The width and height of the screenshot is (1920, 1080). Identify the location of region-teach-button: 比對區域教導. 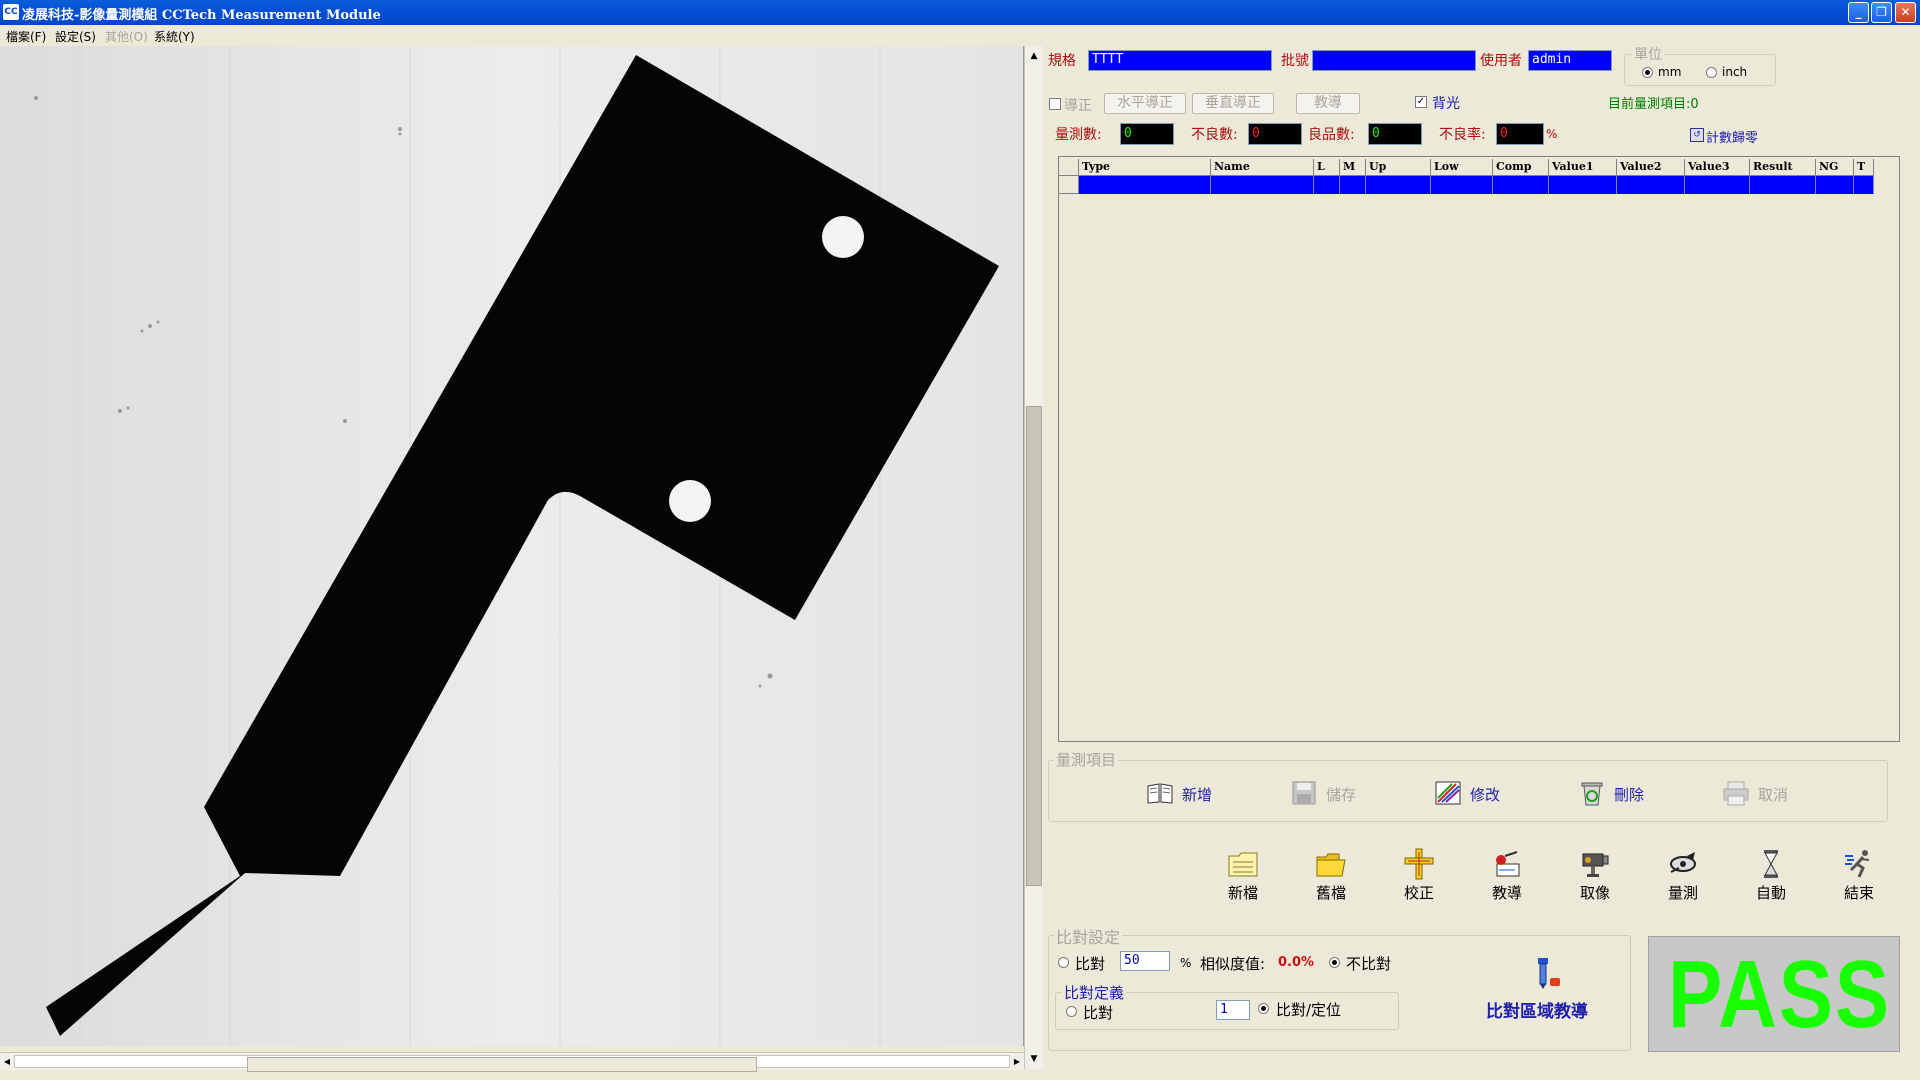
(1550, 990).